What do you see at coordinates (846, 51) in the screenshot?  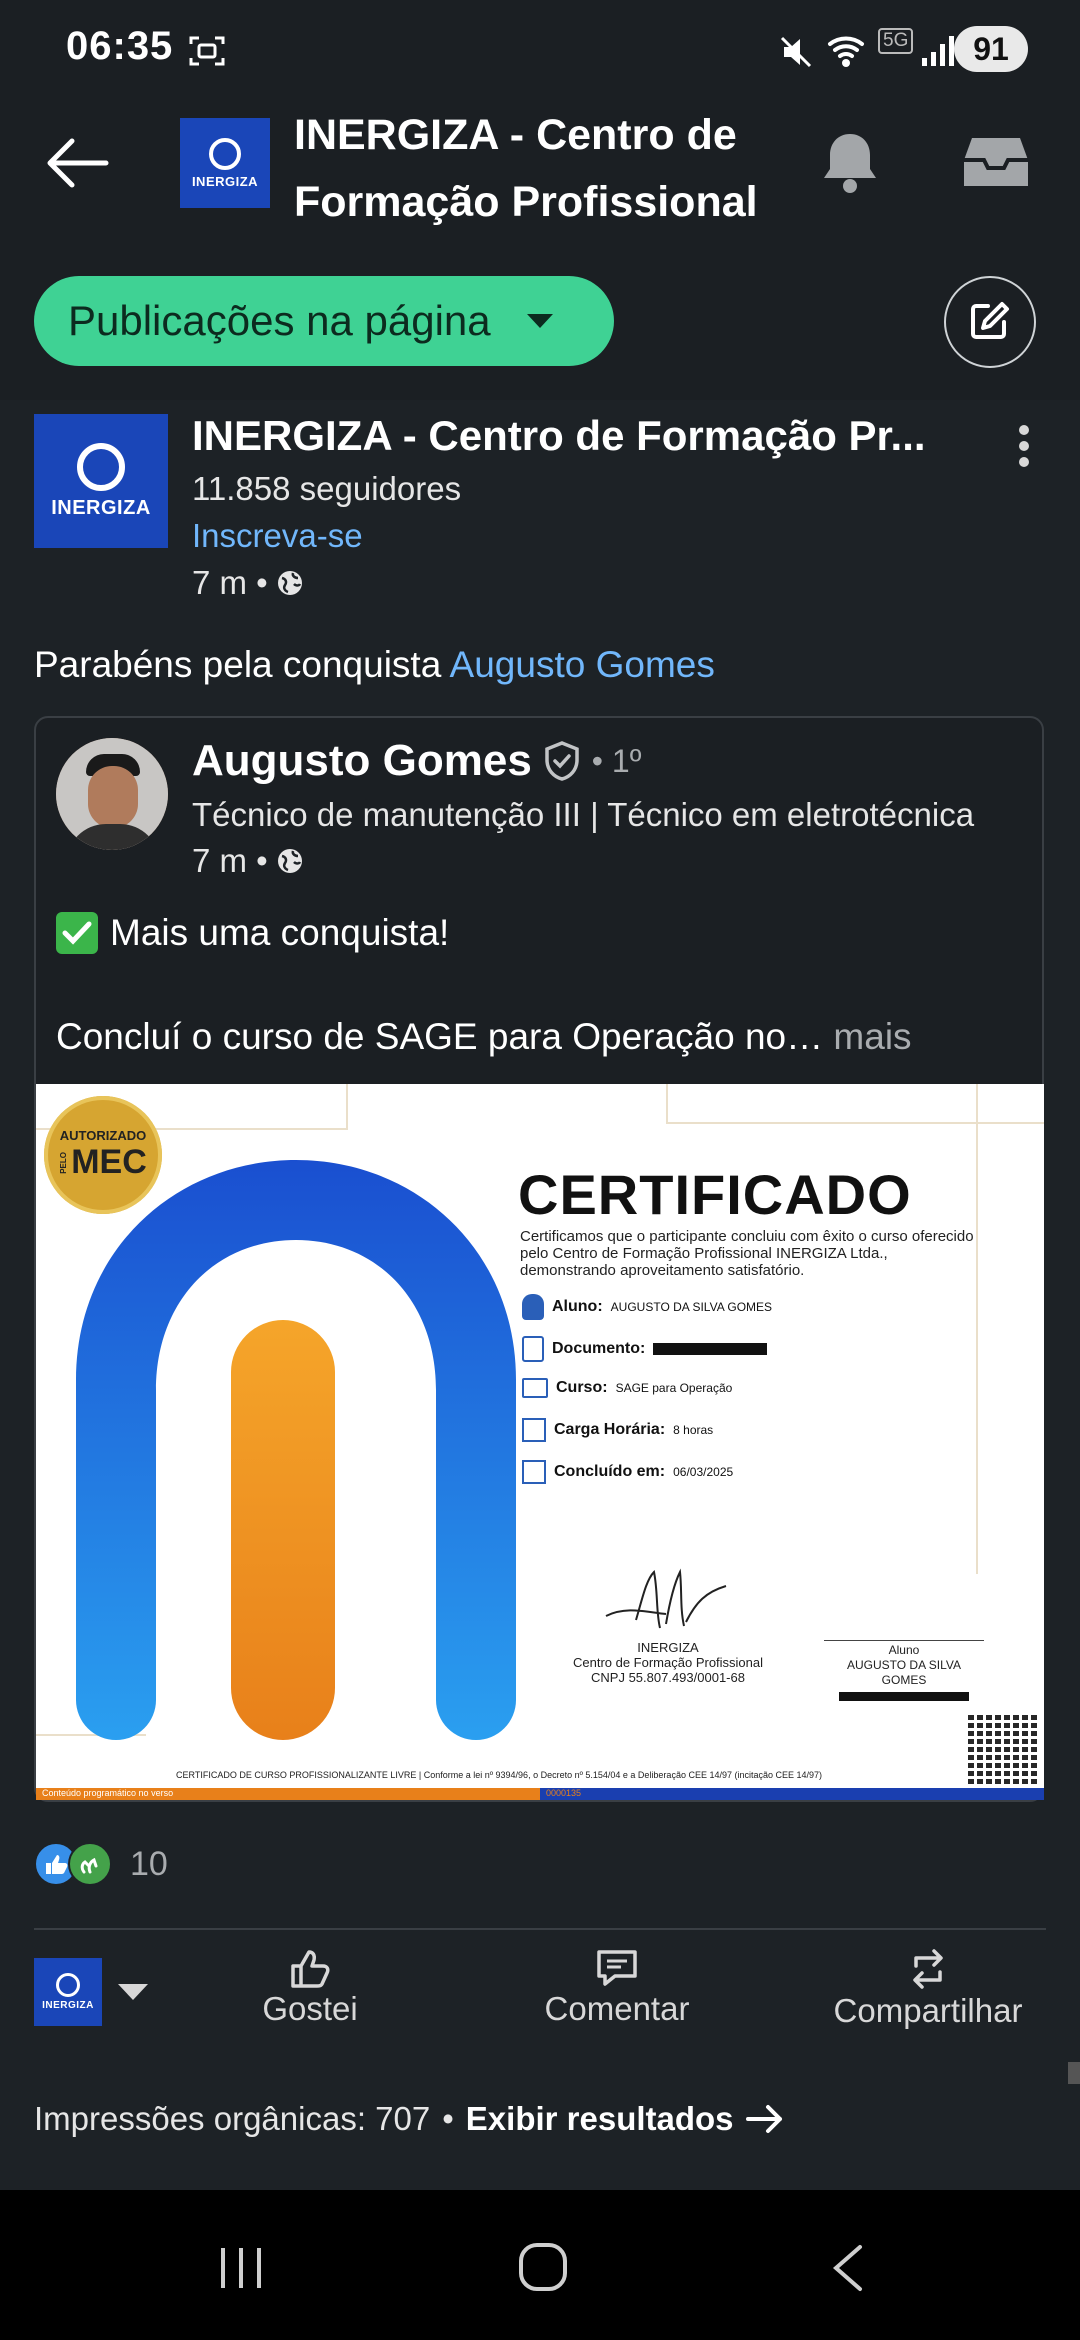 I see `wifi-icon` at bounding box center [846, 51].